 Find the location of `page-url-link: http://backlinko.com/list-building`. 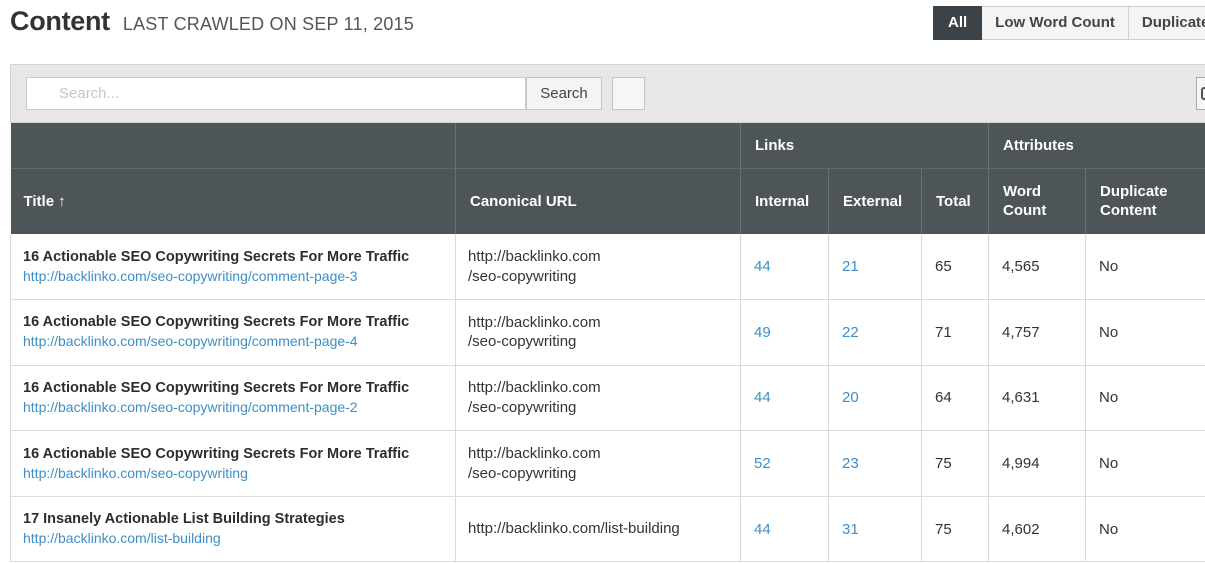

page-url-link: http://backlinko.com/list-building is located at coordinates (239, 538).